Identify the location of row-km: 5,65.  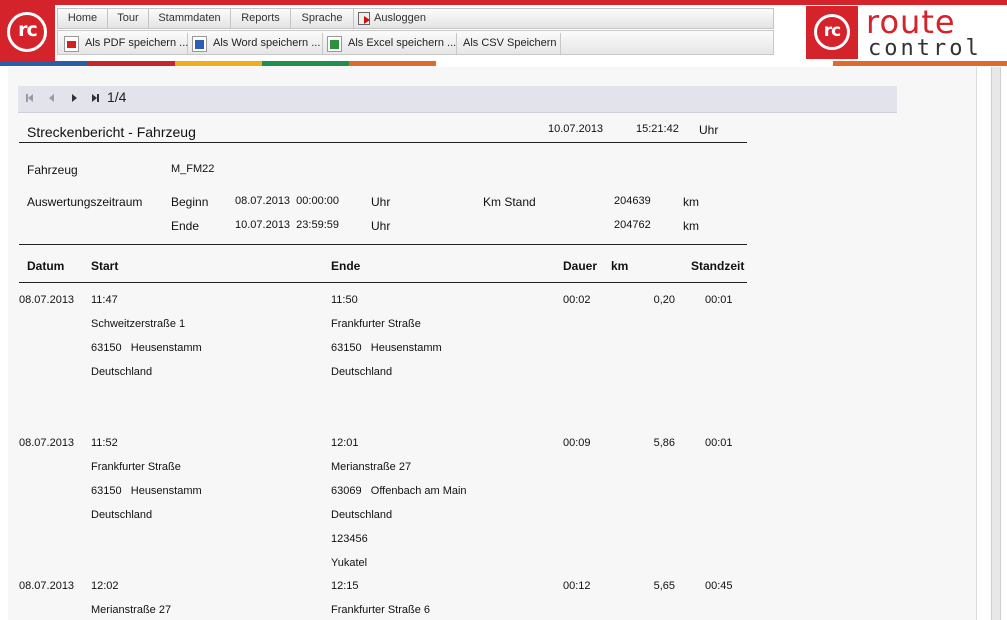
(664, 586).